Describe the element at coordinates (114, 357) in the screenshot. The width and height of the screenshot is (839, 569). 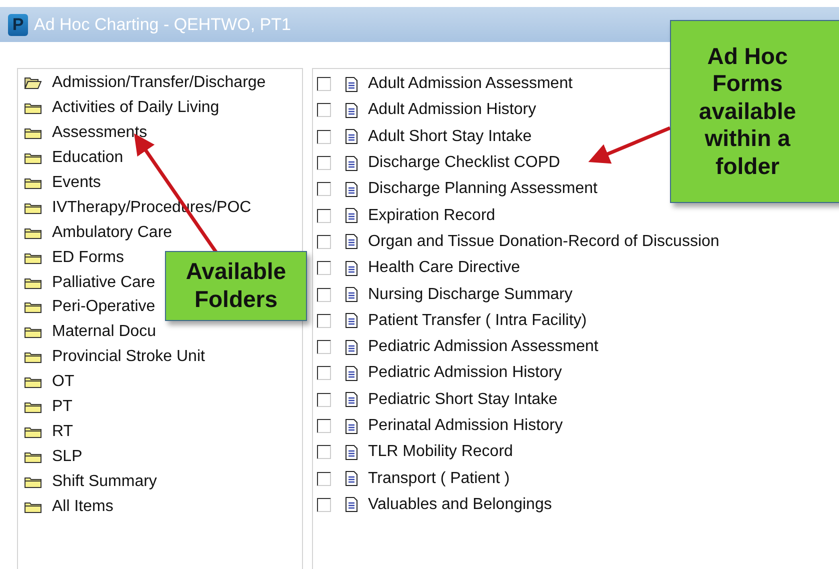
I see `folder-item: Provincial Stroke Unit` at that location.